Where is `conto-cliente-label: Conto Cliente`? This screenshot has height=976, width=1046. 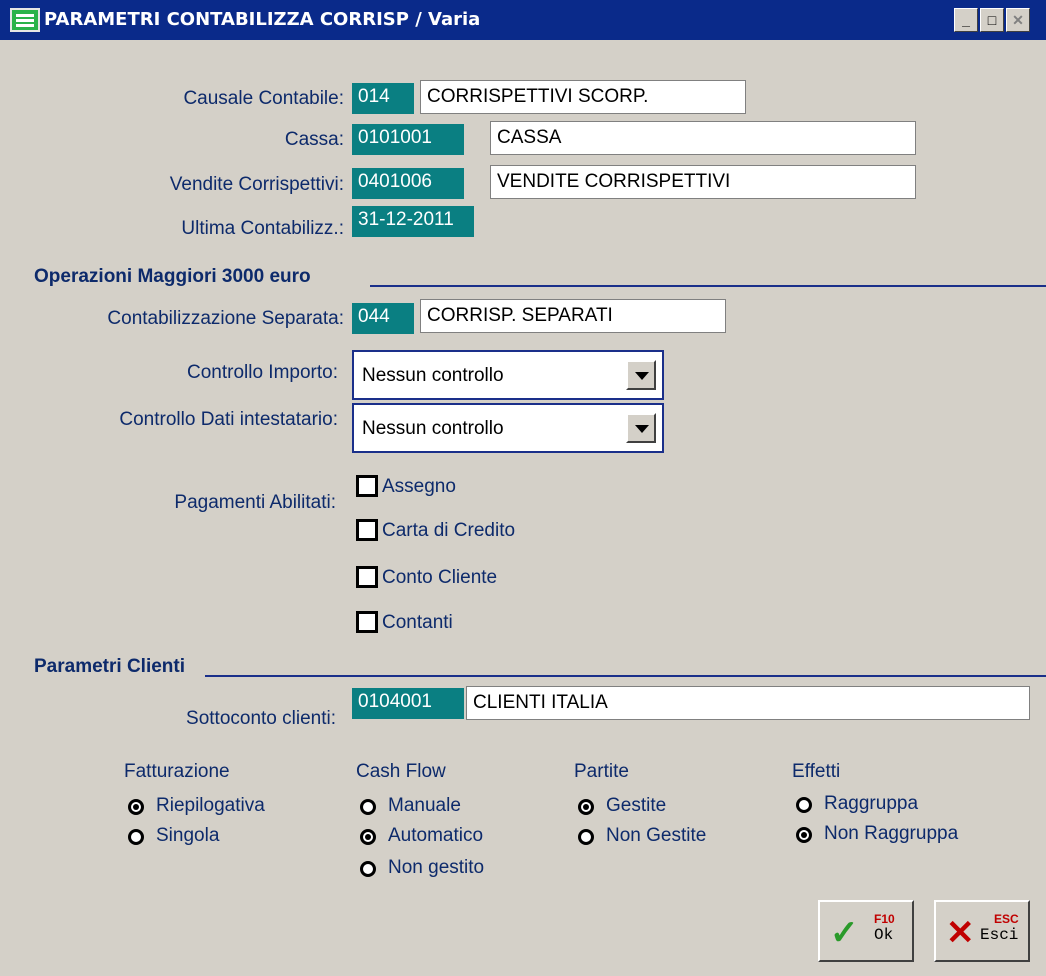 conto-cliente-label: Conto Cliente is located at coordinates (440, 577).